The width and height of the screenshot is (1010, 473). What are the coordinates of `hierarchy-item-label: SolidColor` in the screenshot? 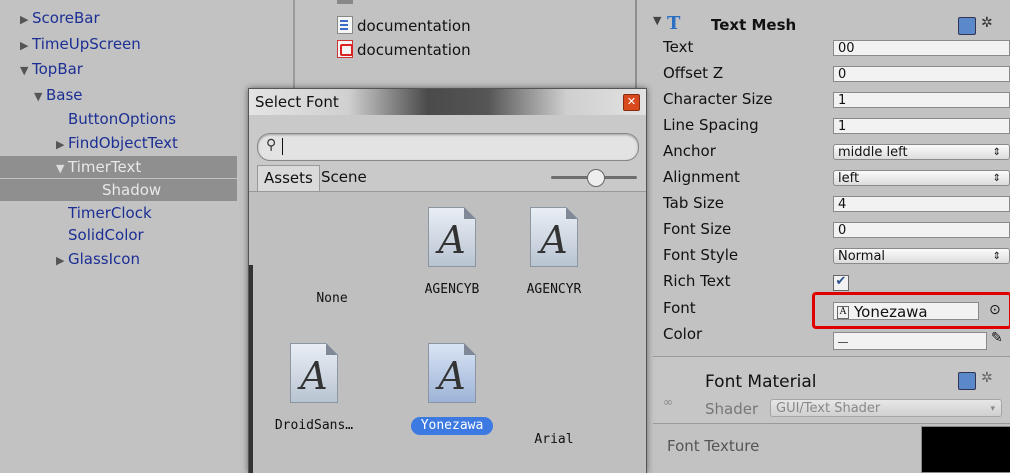 It's located at (106, 235).